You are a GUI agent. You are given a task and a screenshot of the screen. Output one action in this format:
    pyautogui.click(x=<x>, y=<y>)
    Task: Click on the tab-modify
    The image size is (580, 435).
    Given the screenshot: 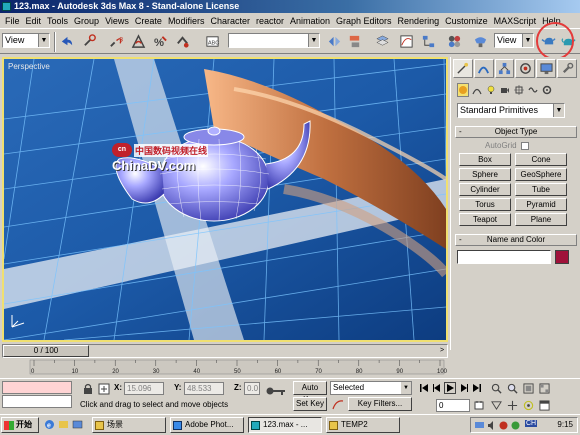 What is the action you would take?
    pyautogui.click(x=483, y=68)
    